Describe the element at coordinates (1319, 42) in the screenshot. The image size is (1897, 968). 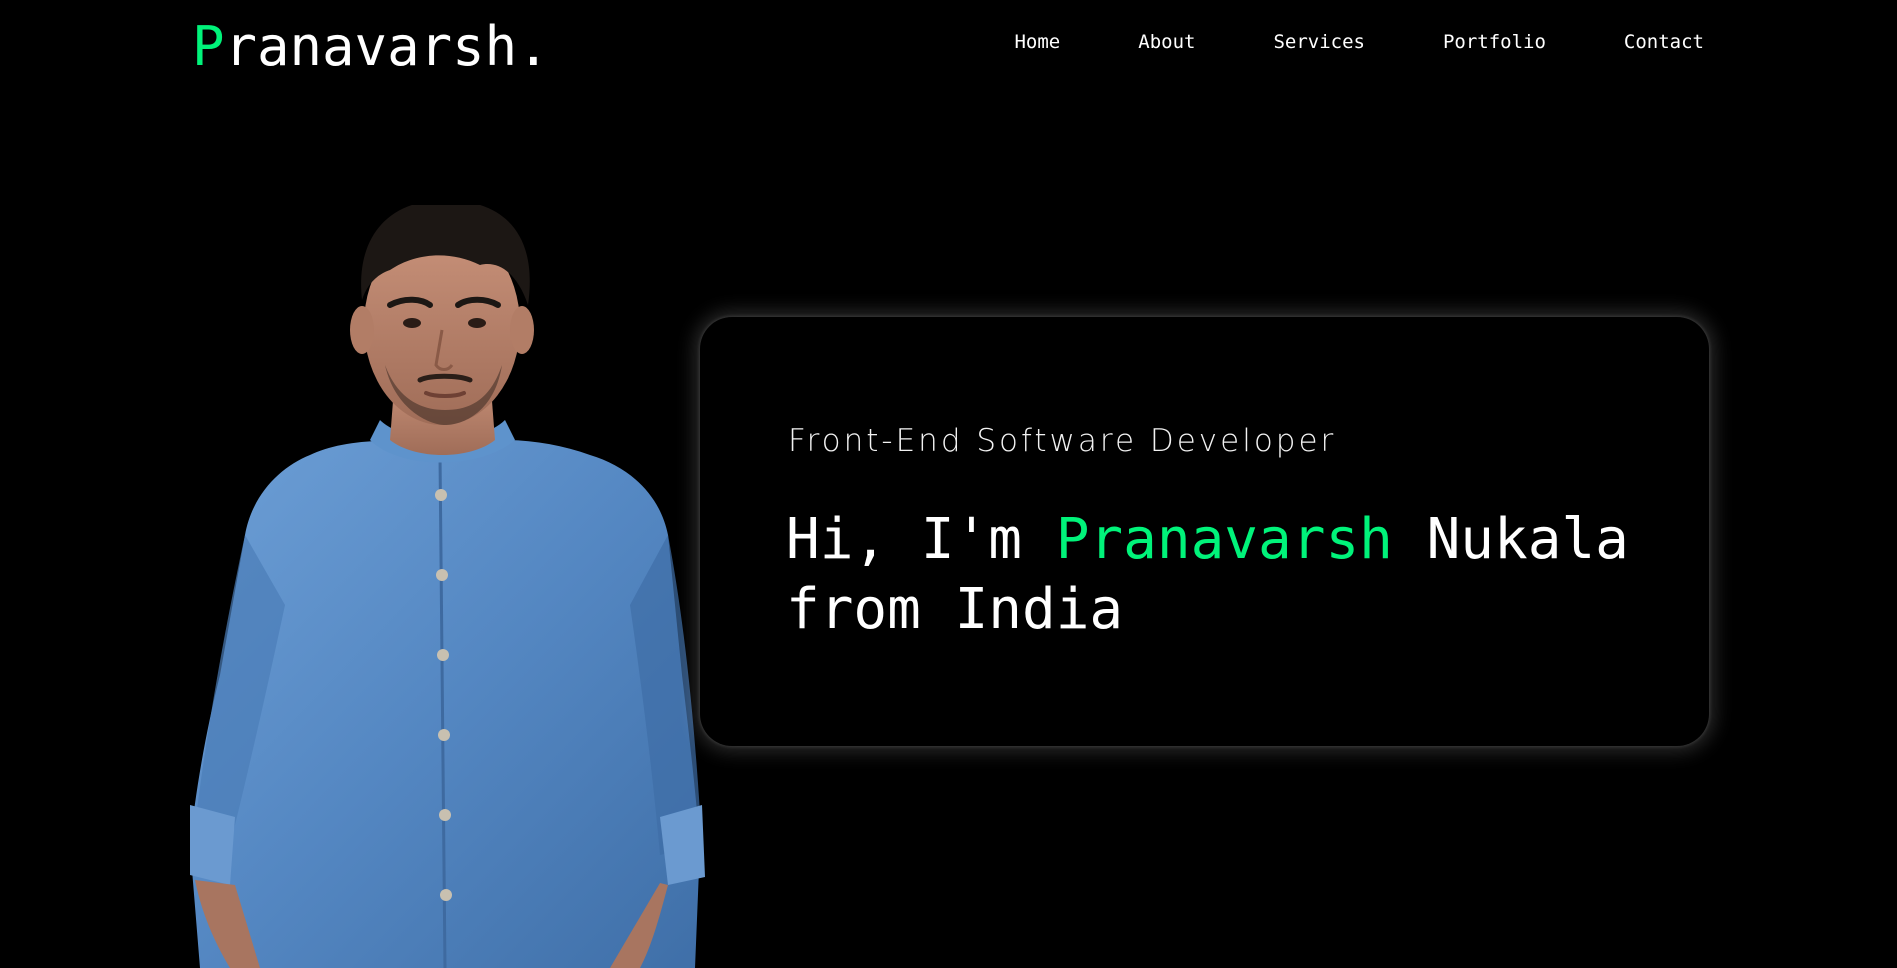
I see `nav-link-services: Services` at that location.